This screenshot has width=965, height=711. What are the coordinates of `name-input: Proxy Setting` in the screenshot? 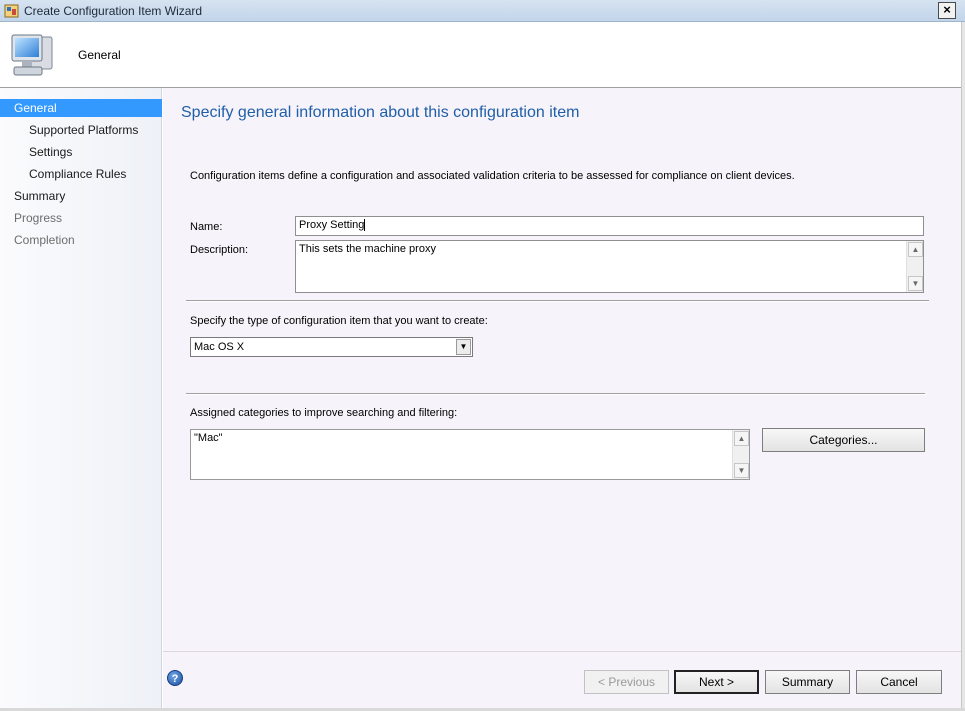 It's located at (609, 226).